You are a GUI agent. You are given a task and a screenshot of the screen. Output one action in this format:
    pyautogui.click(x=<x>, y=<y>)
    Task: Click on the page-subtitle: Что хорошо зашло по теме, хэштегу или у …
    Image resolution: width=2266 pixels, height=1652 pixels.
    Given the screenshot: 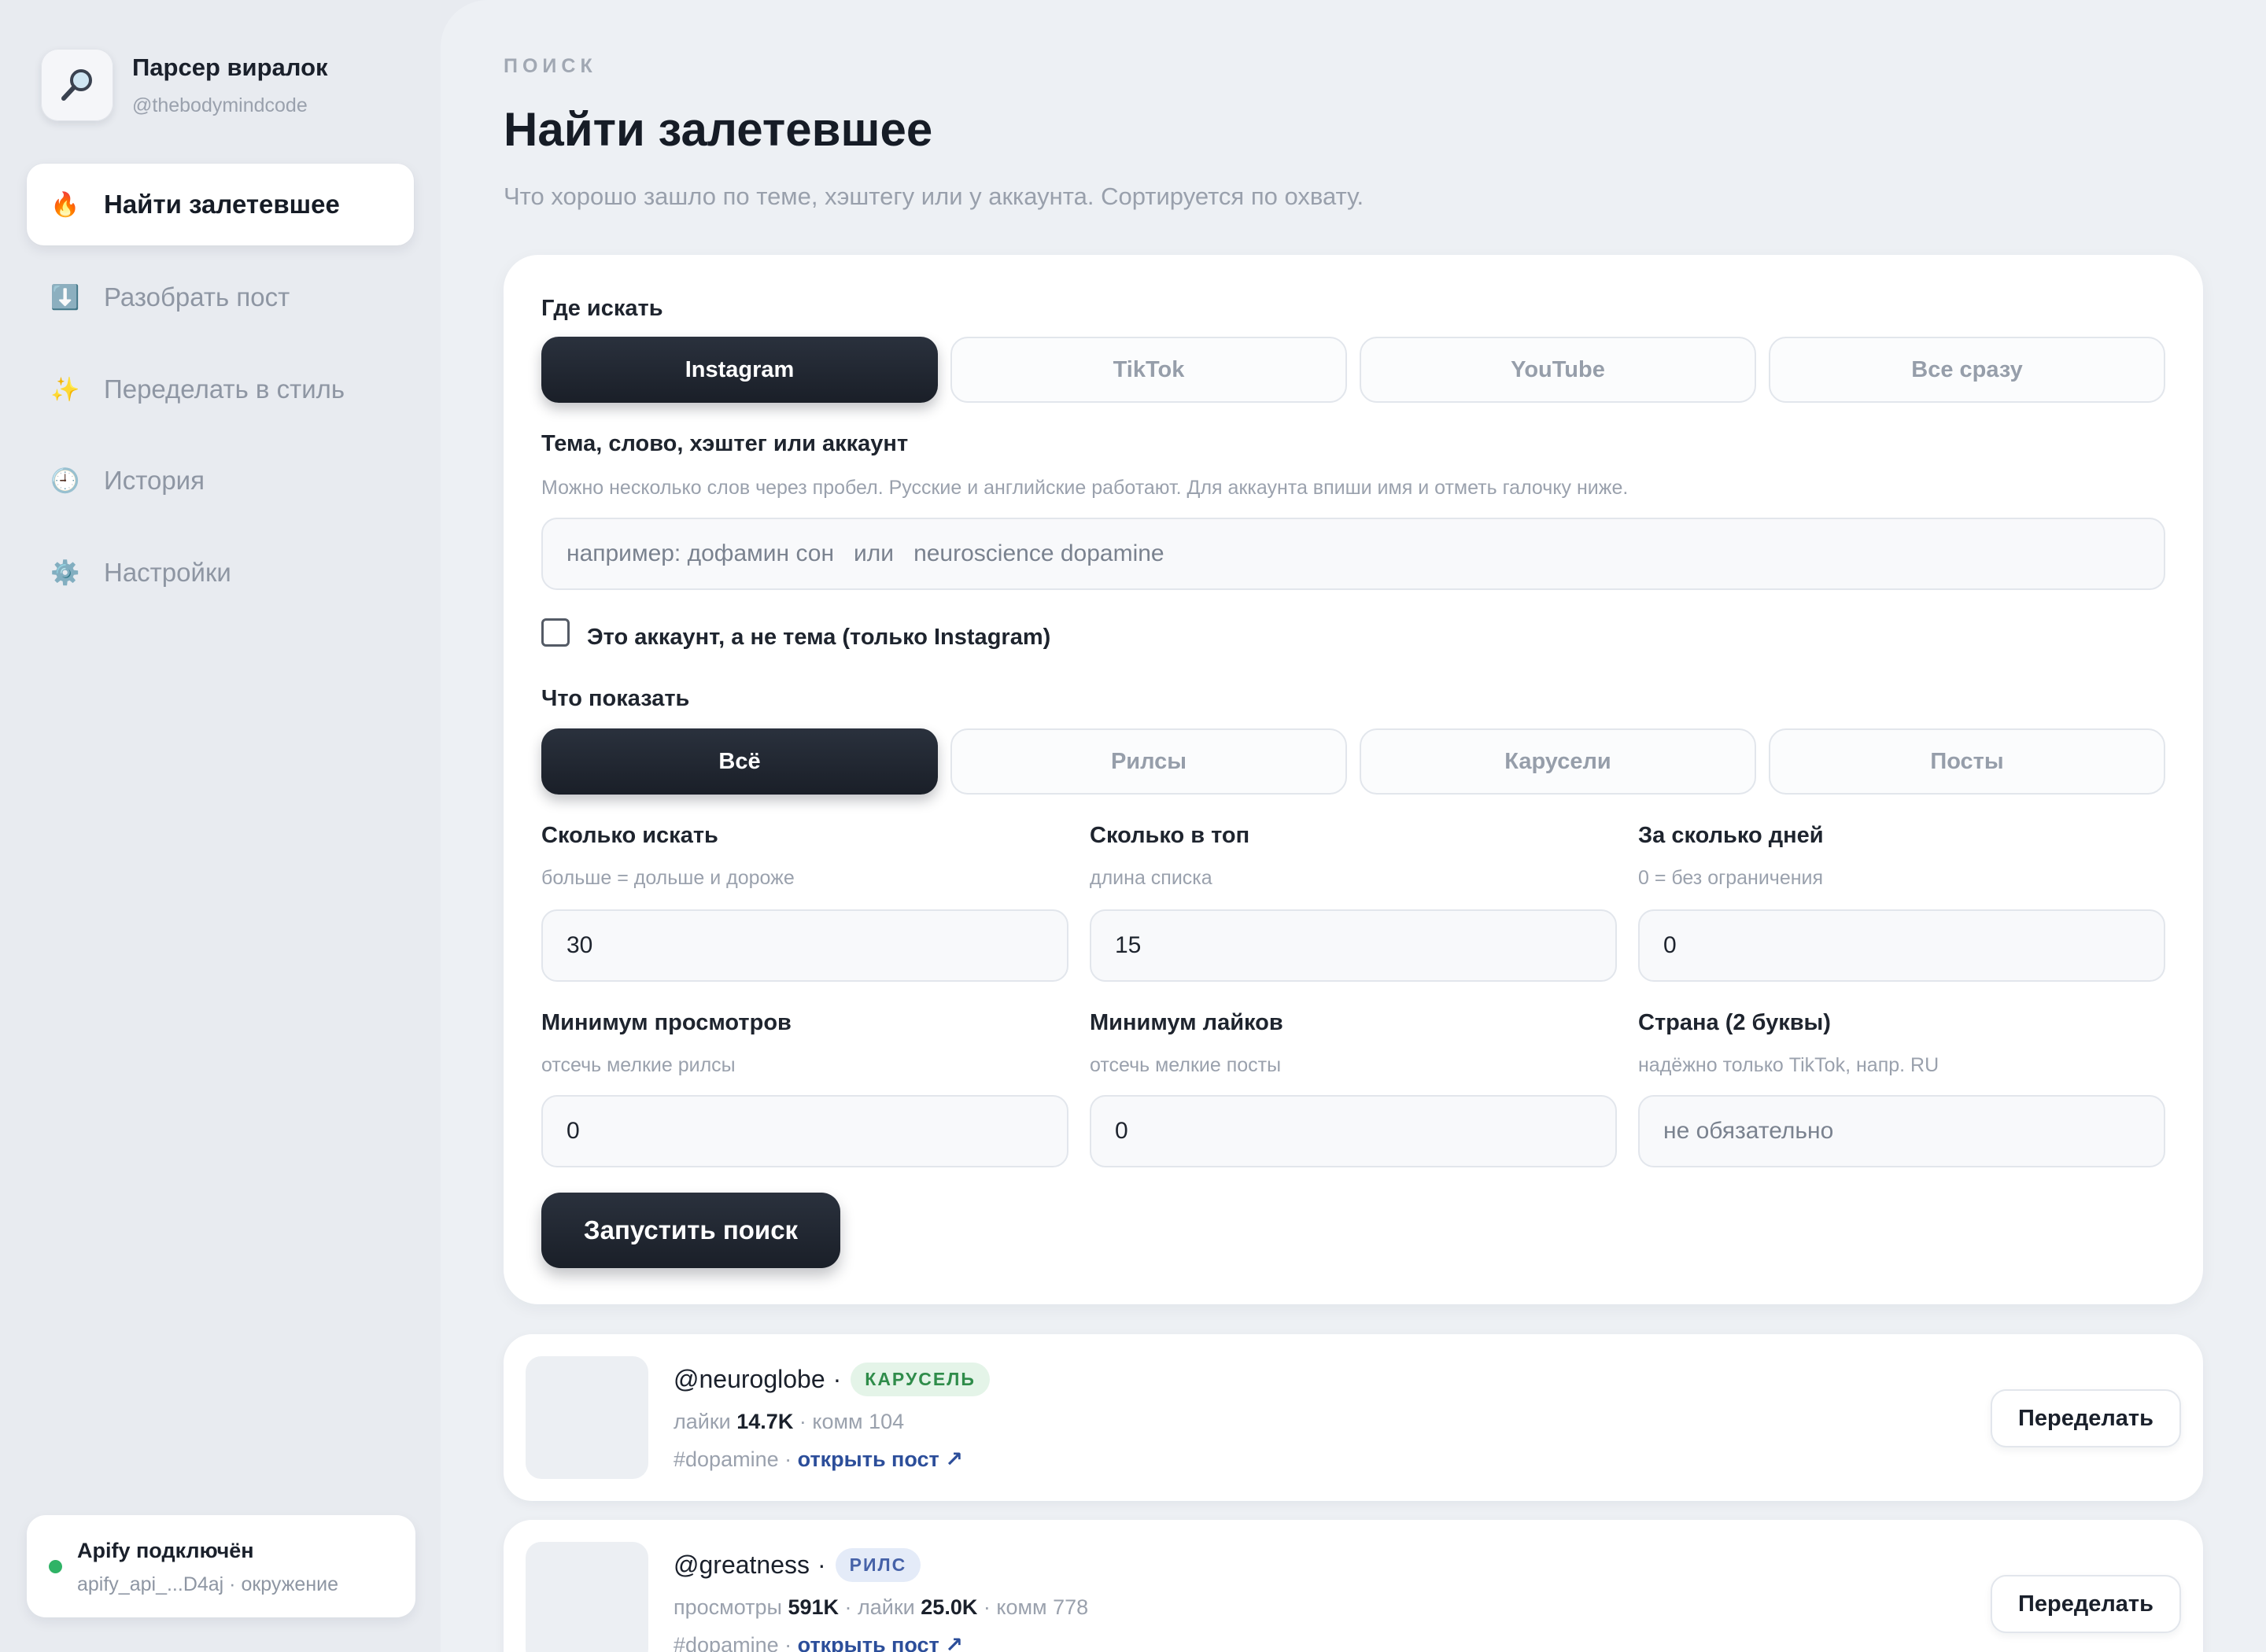 What is the action you would take?
    pyautogui.click(x=934, y=196)
    